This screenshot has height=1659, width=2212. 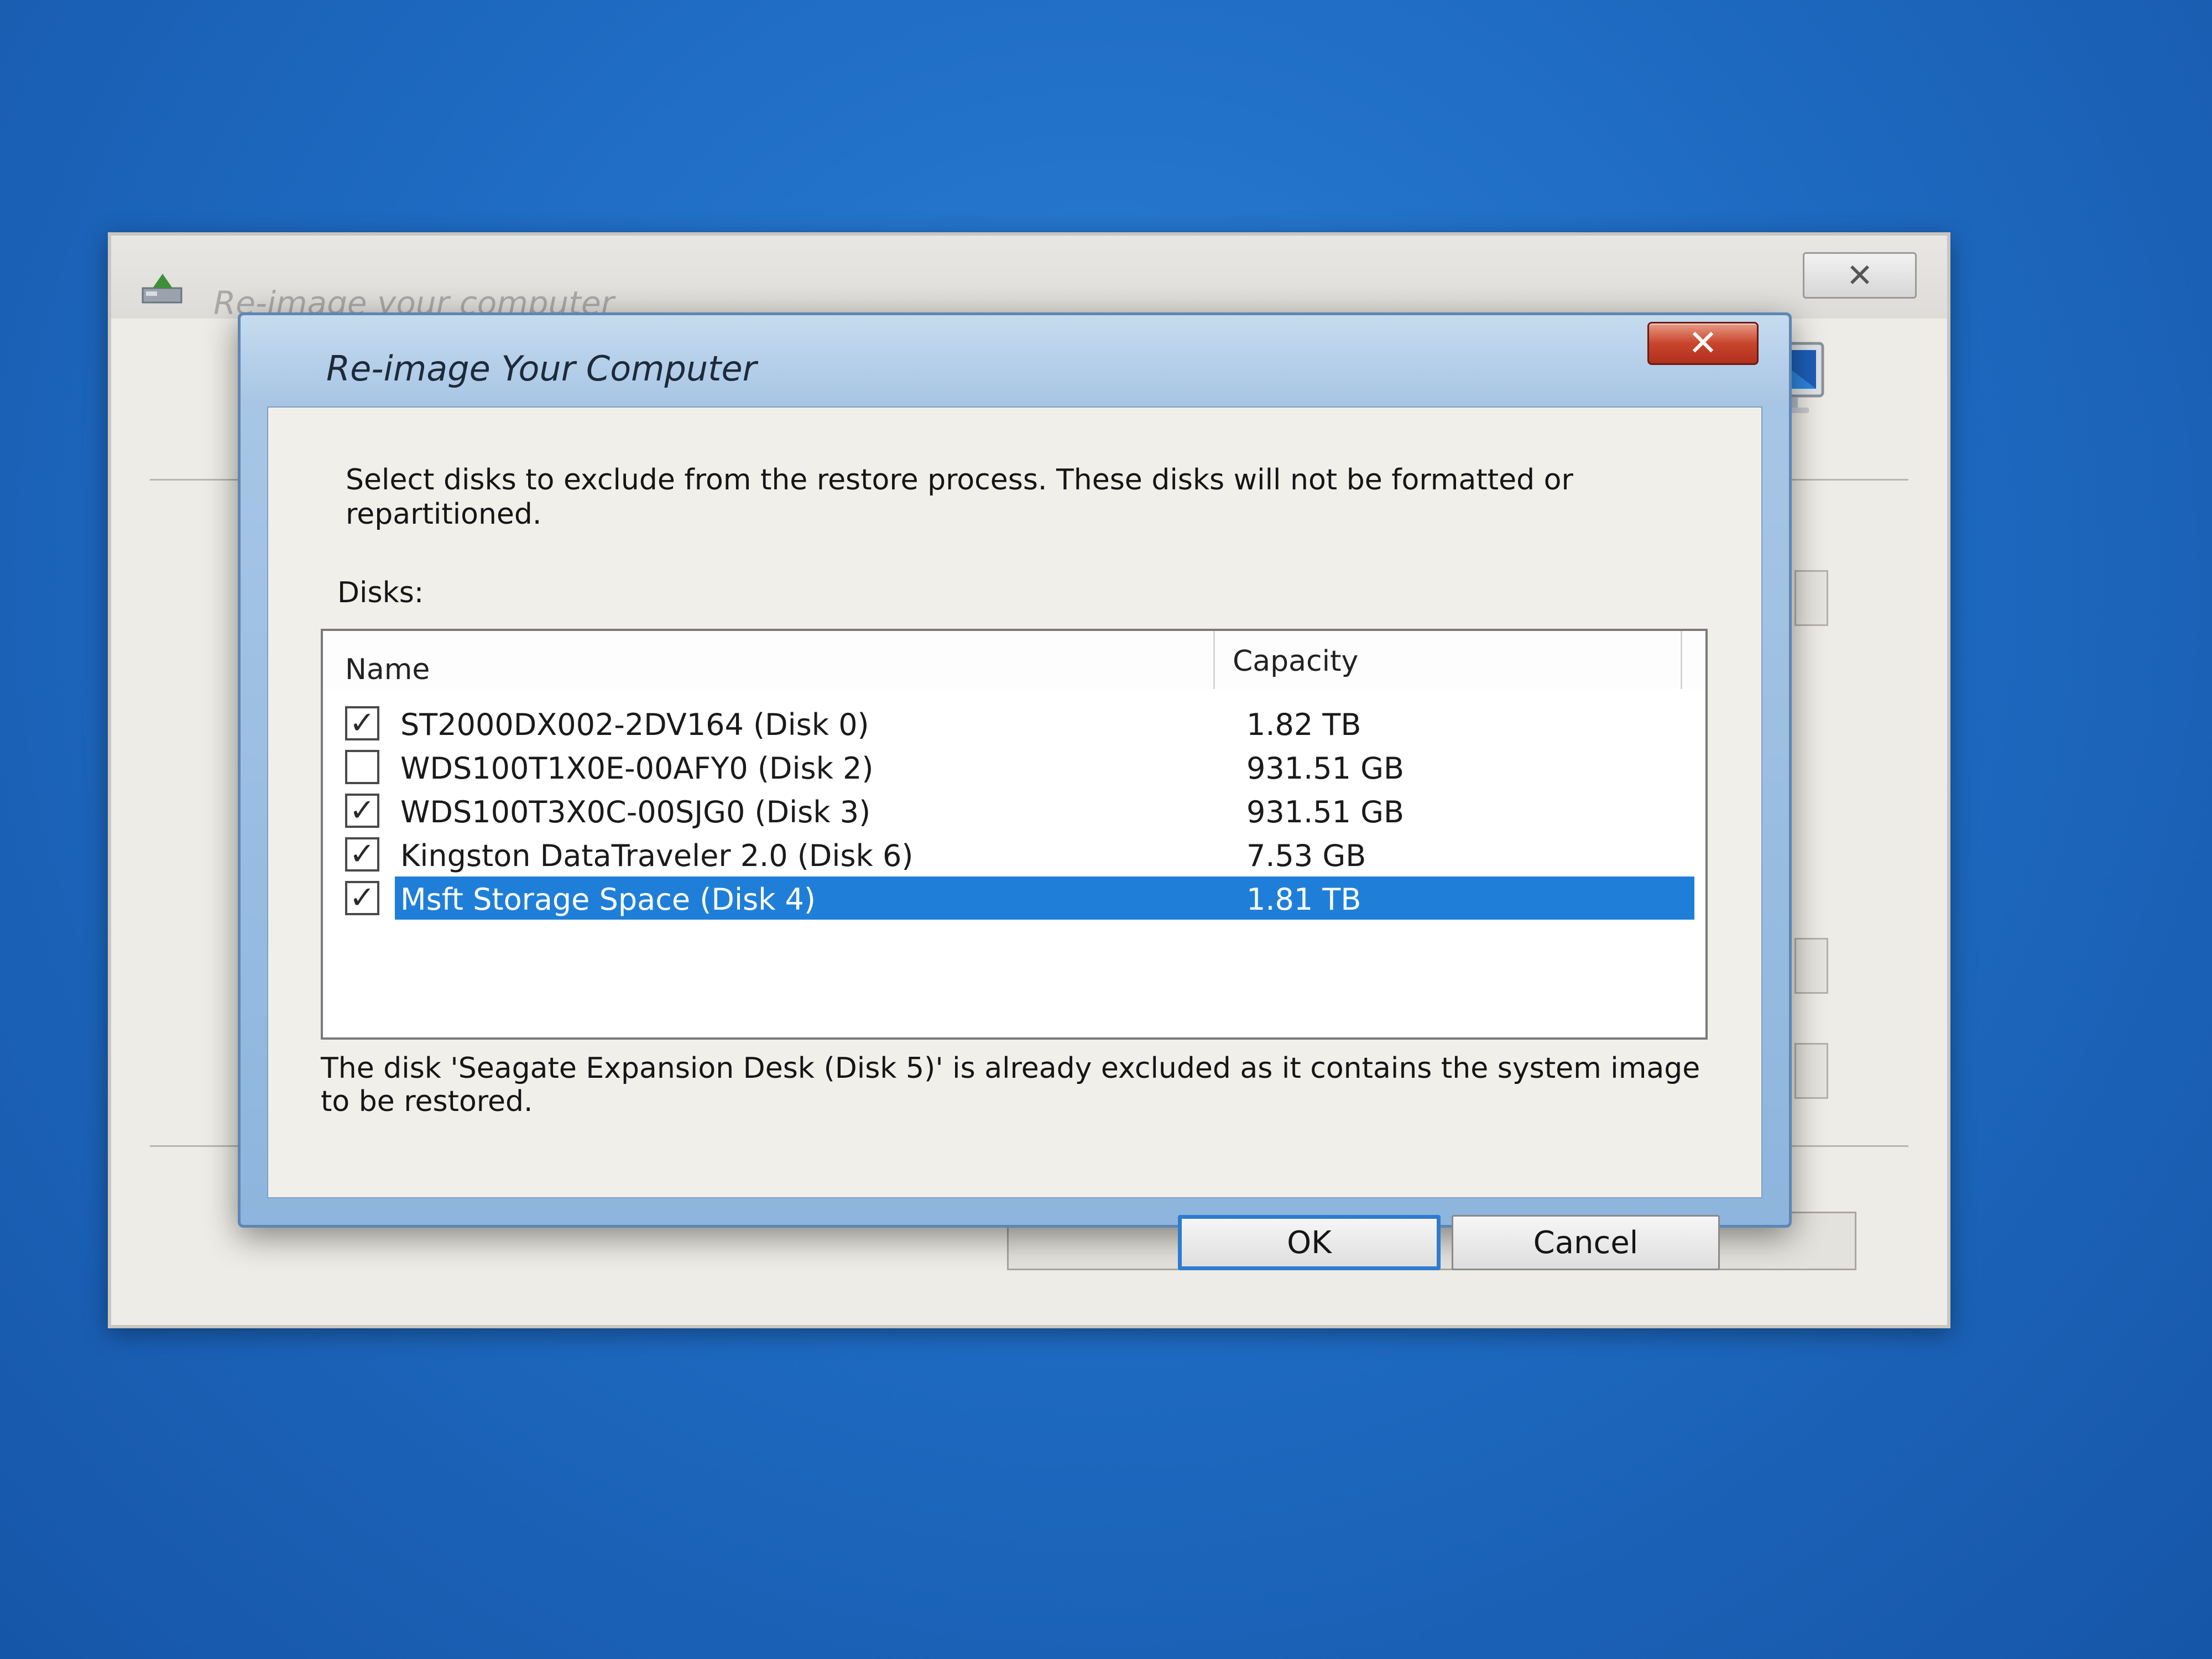 What do you see at coordinates (362, 767) in the screenshot?
I see `disk-checkbox` at bounding box center [362, 767].